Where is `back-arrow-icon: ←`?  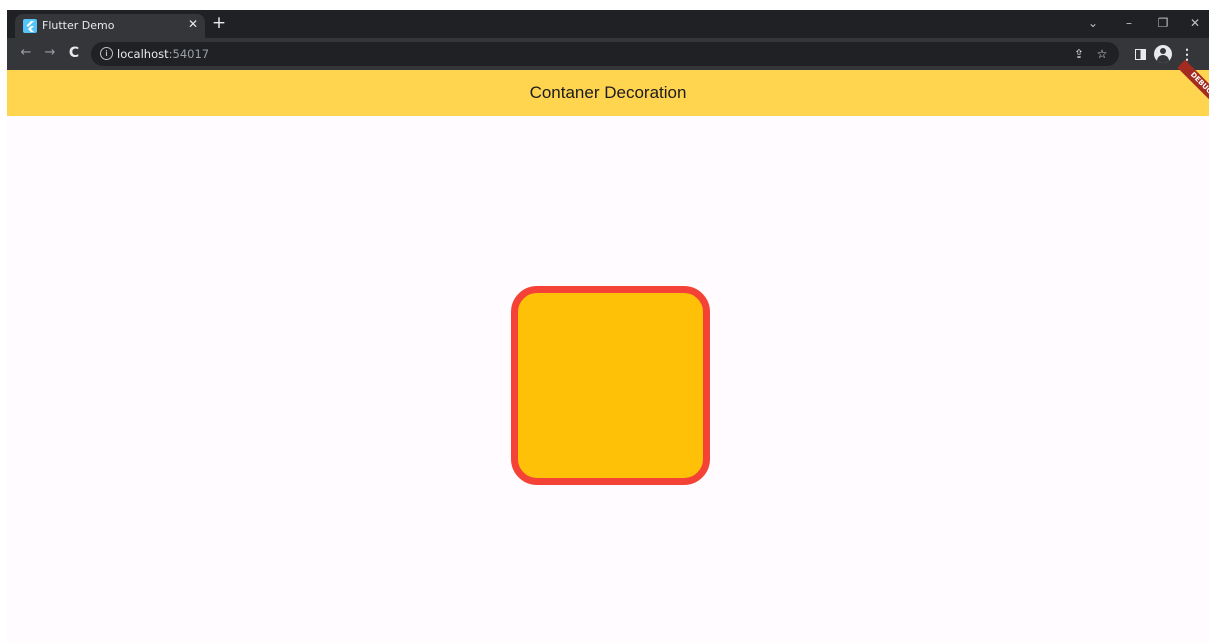 back-arrow-icon: ← is located at coordinates (26, 53).